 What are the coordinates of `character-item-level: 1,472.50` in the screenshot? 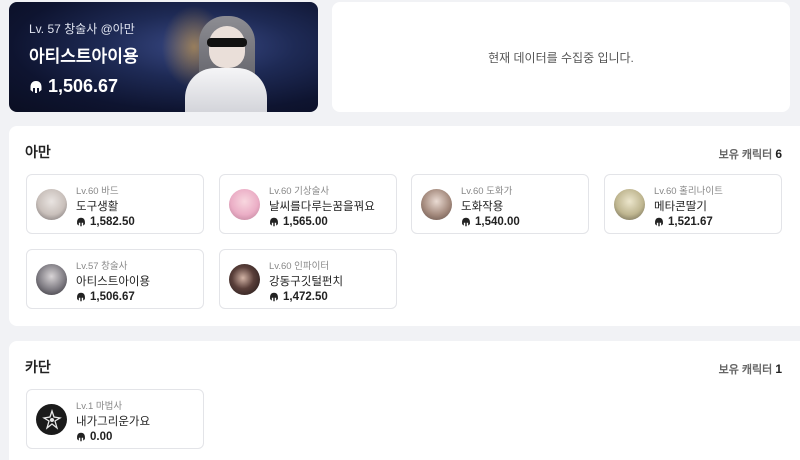 It's located at (306, 297).